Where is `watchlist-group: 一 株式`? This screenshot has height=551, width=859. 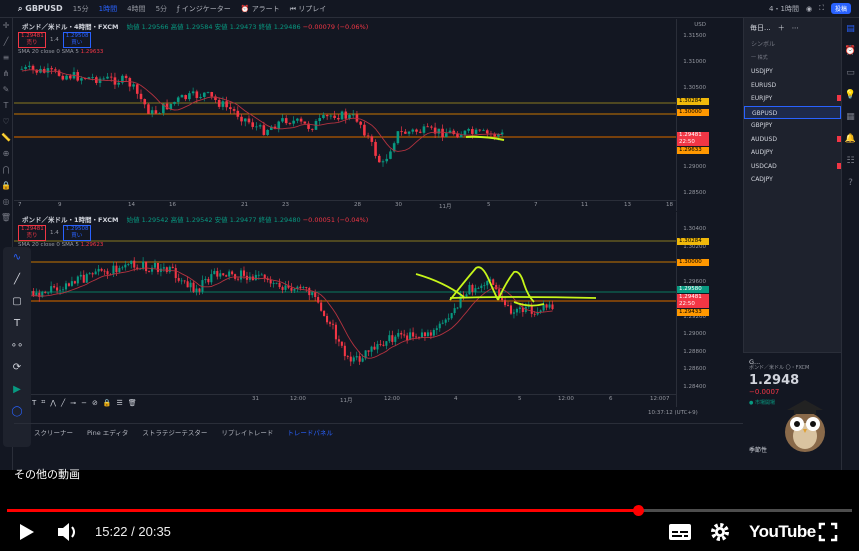 watchlist-group: 一 株式 is located at coordinates (792, 59).